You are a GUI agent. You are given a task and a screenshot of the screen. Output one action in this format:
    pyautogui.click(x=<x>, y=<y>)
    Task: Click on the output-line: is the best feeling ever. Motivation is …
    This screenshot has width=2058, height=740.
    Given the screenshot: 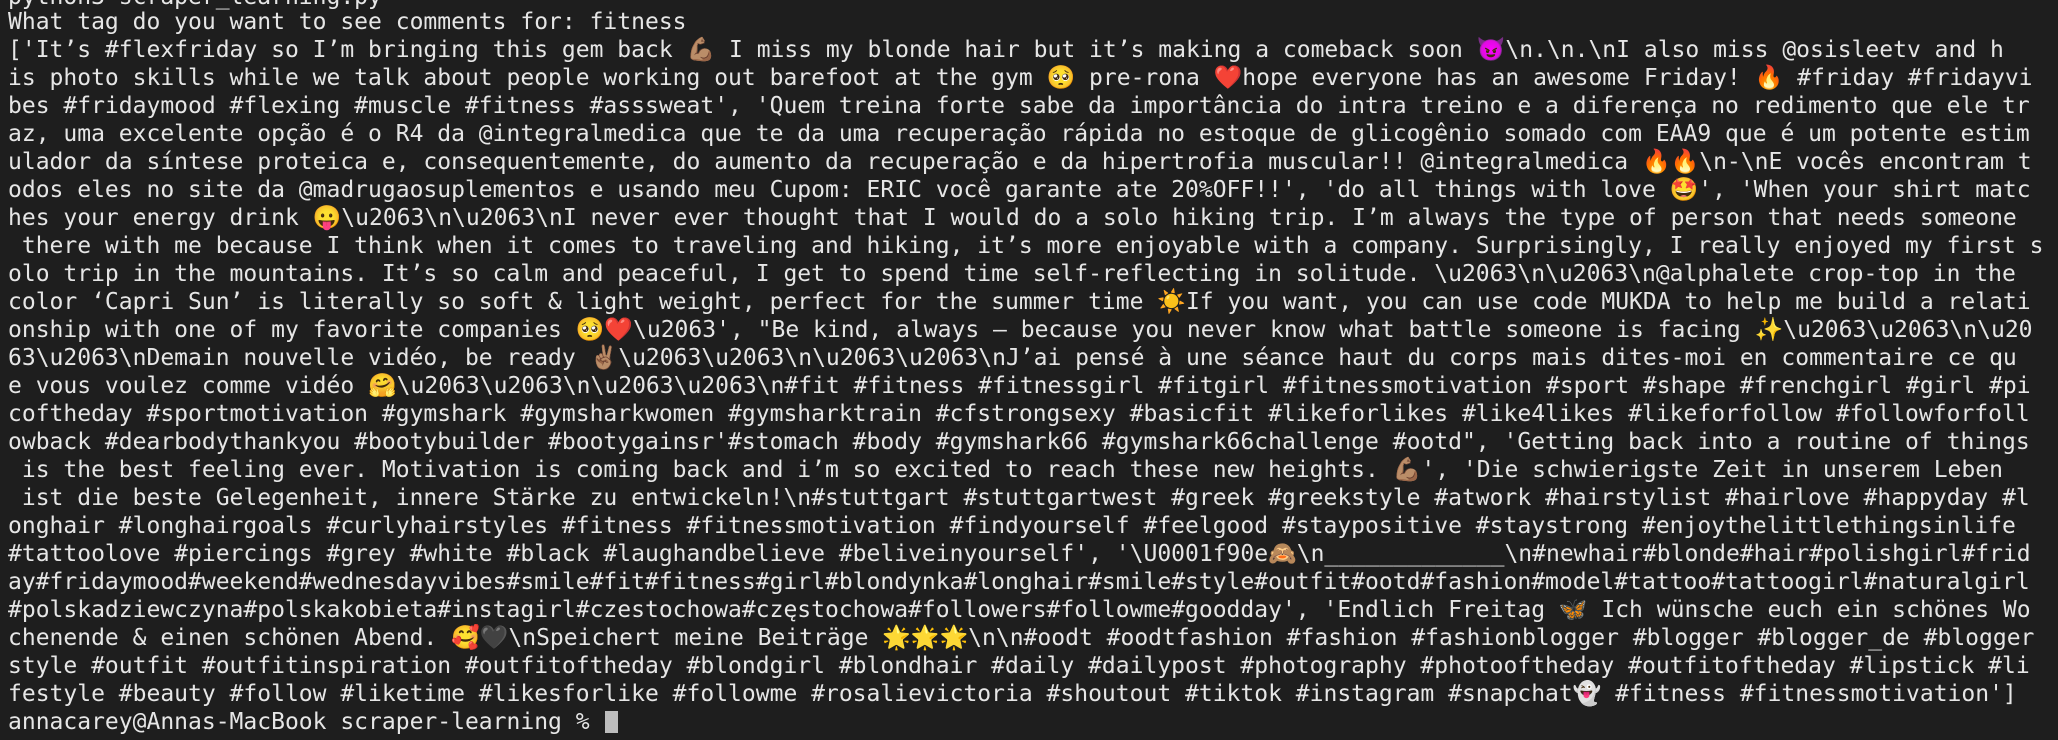 What is the action you would take?
    pyautogui.click(x=1005, y=470)
    